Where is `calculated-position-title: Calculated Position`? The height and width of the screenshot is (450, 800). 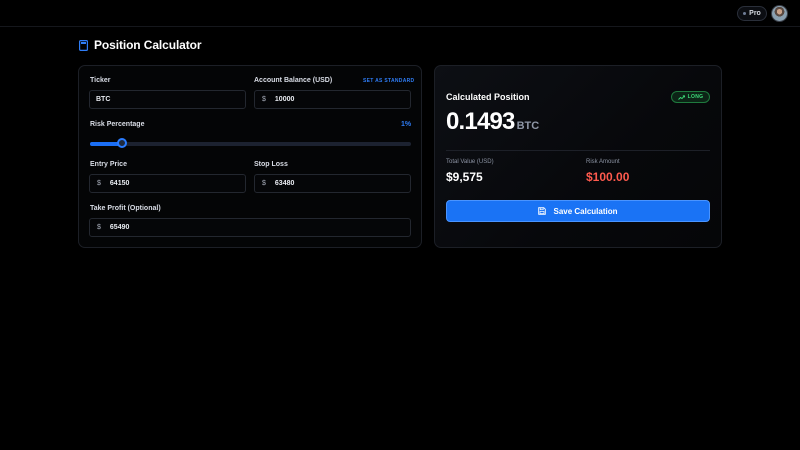 calculated-position-title: Calculated Position is located at coordinates (488, 97).